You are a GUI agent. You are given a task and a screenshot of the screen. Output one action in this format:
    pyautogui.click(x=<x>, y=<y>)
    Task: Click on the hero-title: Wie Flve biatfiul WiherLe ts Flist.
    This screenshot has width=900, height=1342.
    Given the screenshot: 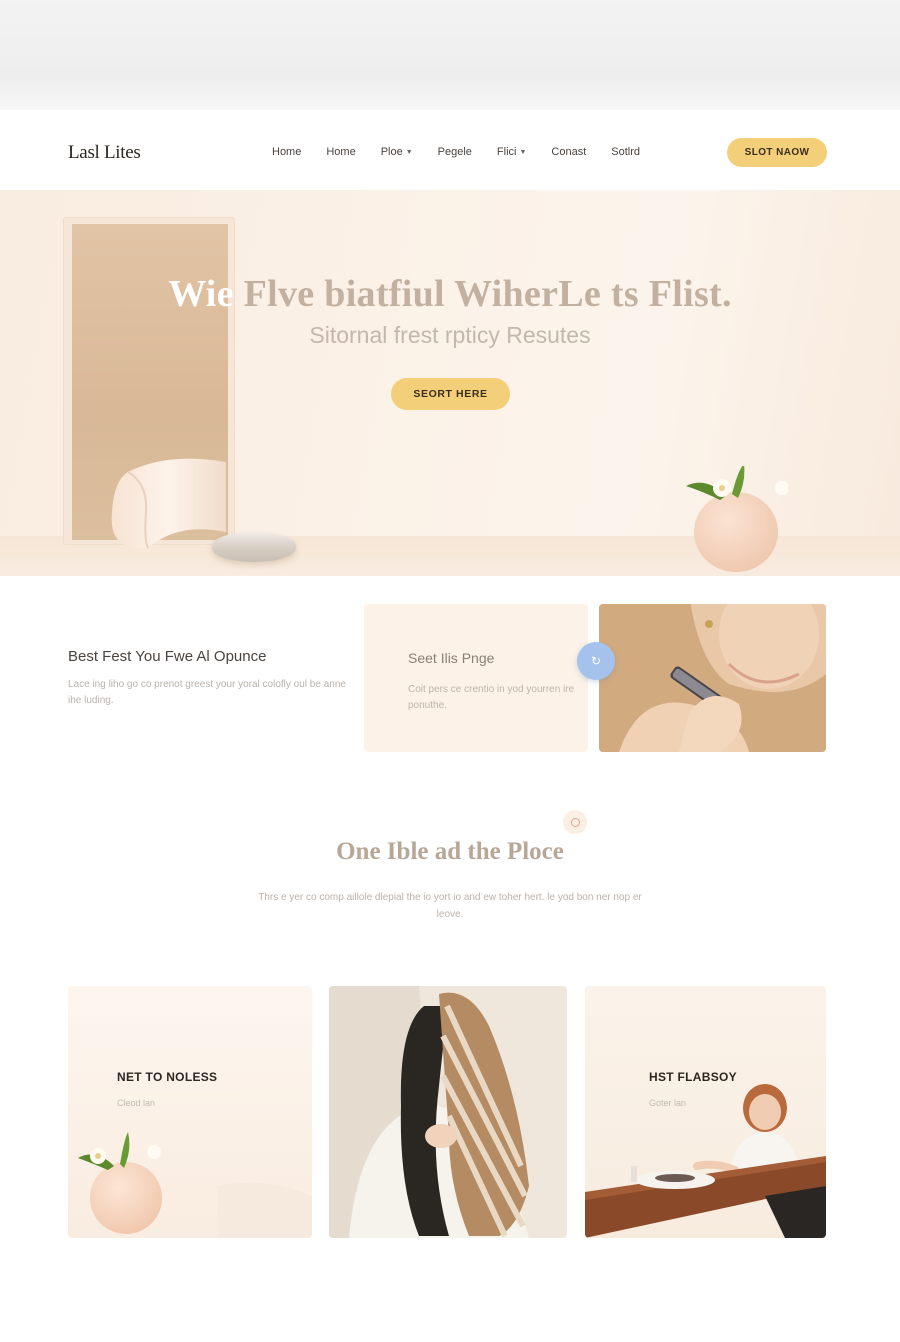 What is the action you would take?
    pyautogui.click(x=450, y=294)
    